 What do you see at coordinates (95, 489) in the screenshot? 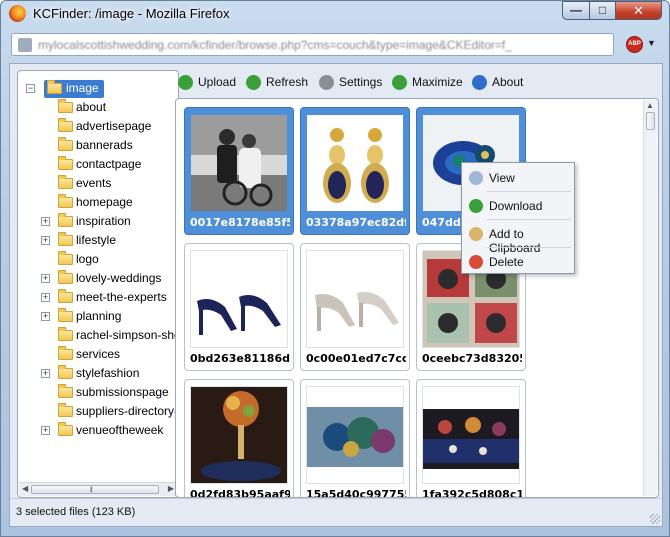
I see `scrollbar-thumb: |||` at bounding box center [95, 489].